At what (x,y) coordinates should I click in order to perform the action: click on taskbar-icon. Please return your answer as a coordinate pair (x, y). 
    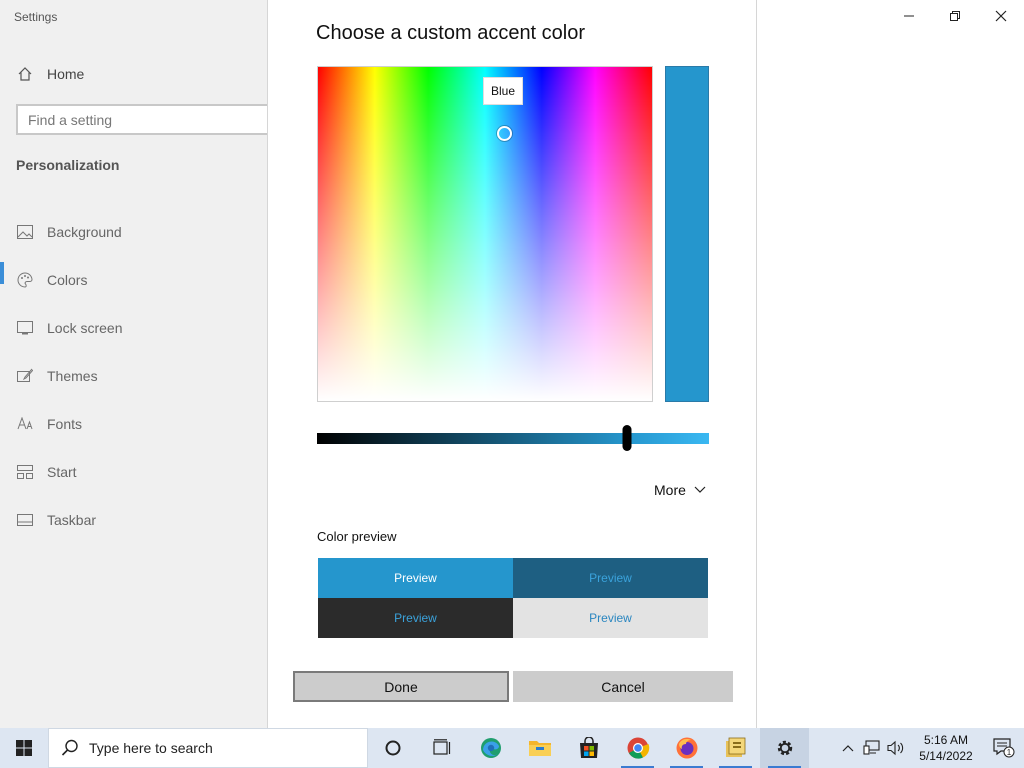
    Looking at the image, I should click on (25, 520).